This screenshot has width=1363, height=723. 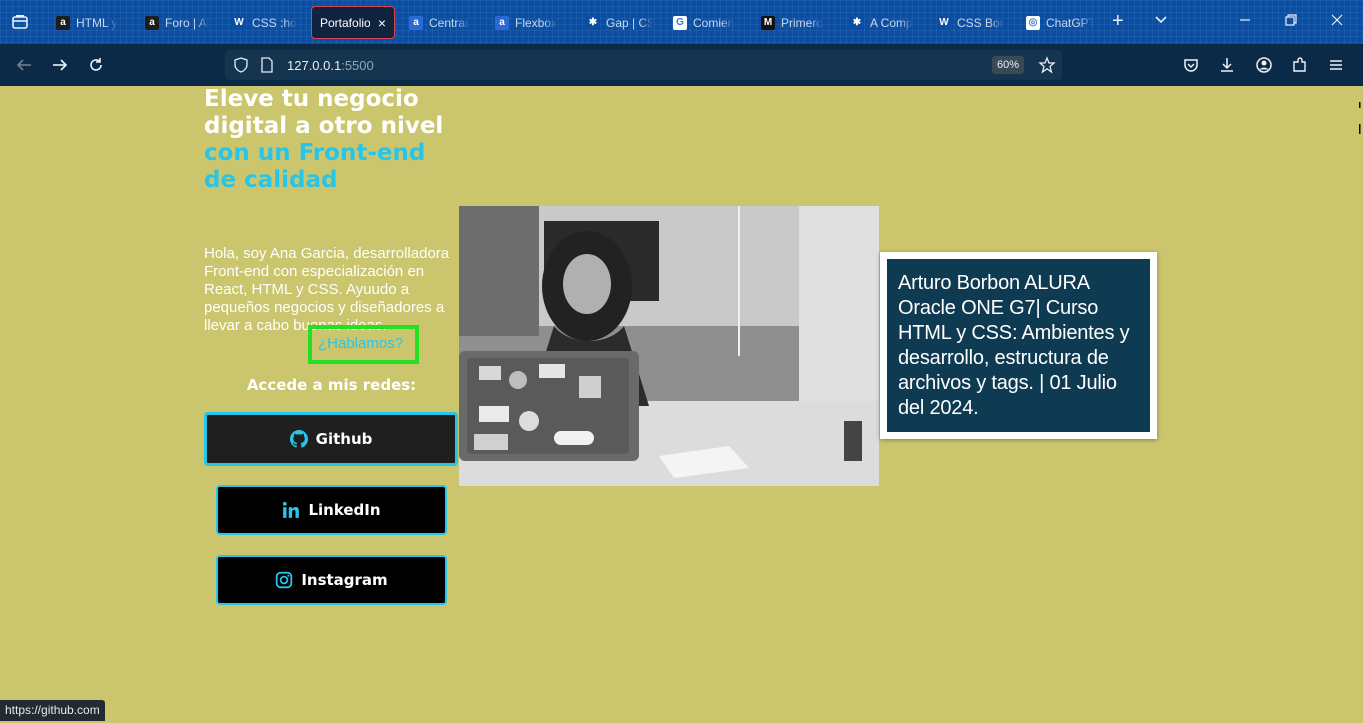 What do you see at coordinates (449, 22) in the screenshot?
I see `tab-title: Centrar` at bounding box center [449, 22].